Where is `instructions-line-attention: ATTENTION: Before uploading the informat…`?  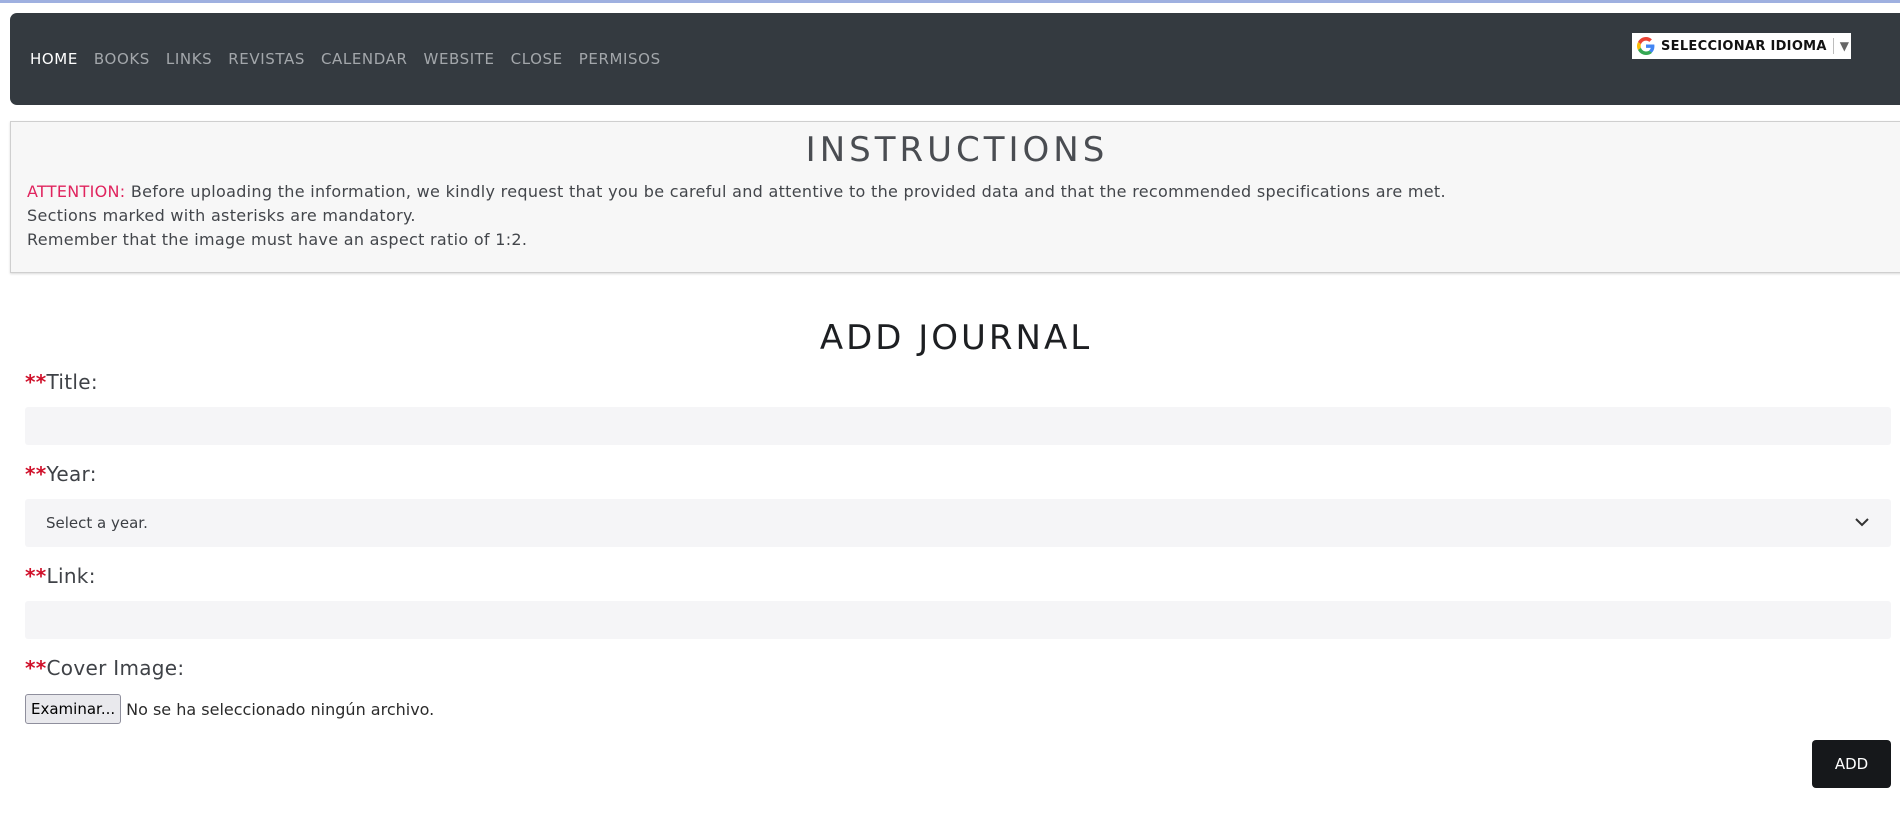
instructions-line-attention: ATTENTION: Before uploading the informat… is located at coordinates (736, 192).